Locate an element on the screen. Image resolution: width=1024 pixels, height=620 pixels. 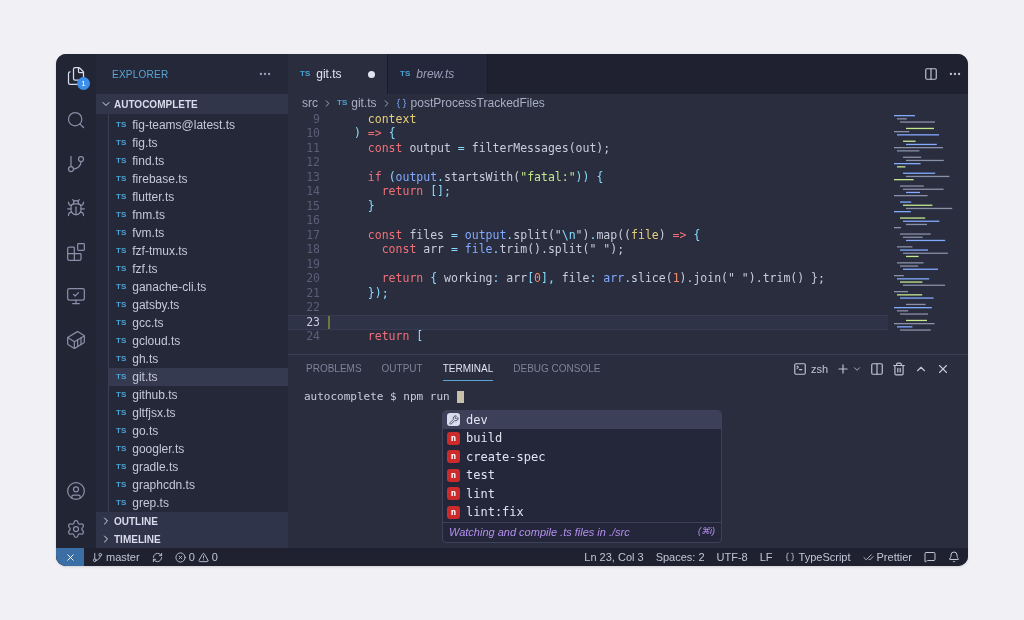
file-item: TS fzf.ts is located at coordinates (198, 269).